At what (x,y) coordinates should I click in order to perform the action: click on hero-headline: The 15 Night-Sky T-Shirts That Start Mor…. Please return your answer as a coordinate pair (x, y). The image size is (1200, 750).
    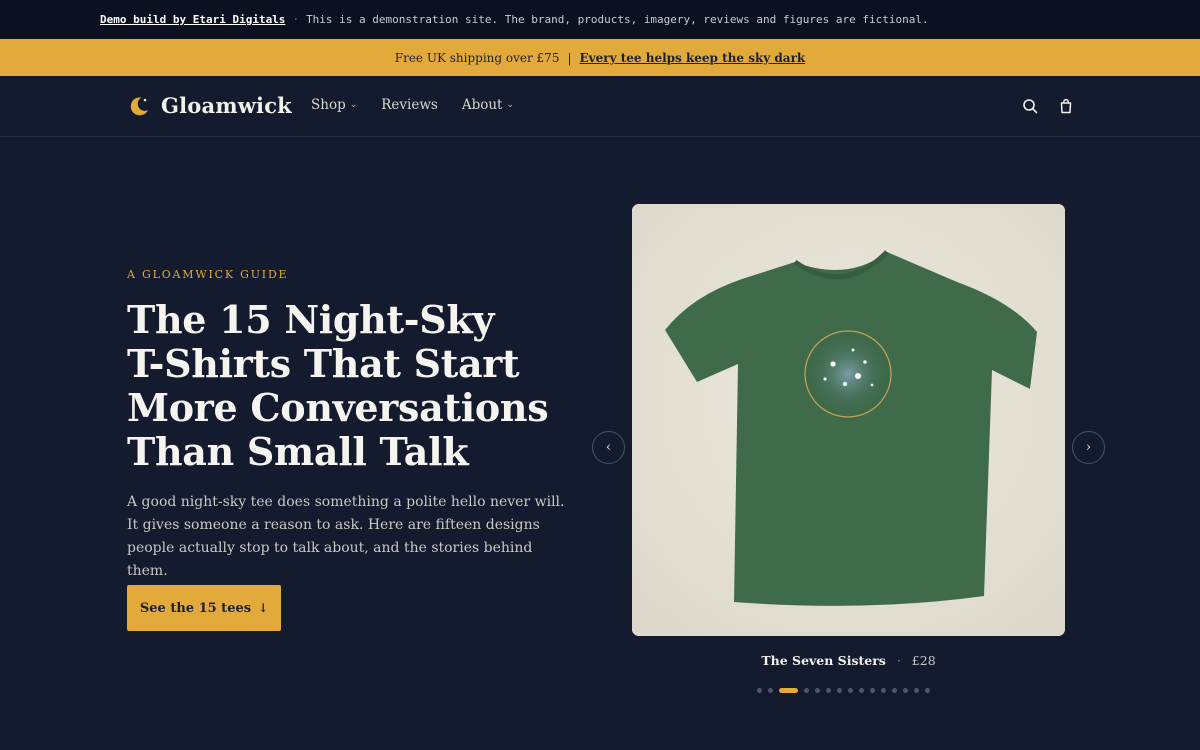
    Looking at the image, I should click on (347, 386).